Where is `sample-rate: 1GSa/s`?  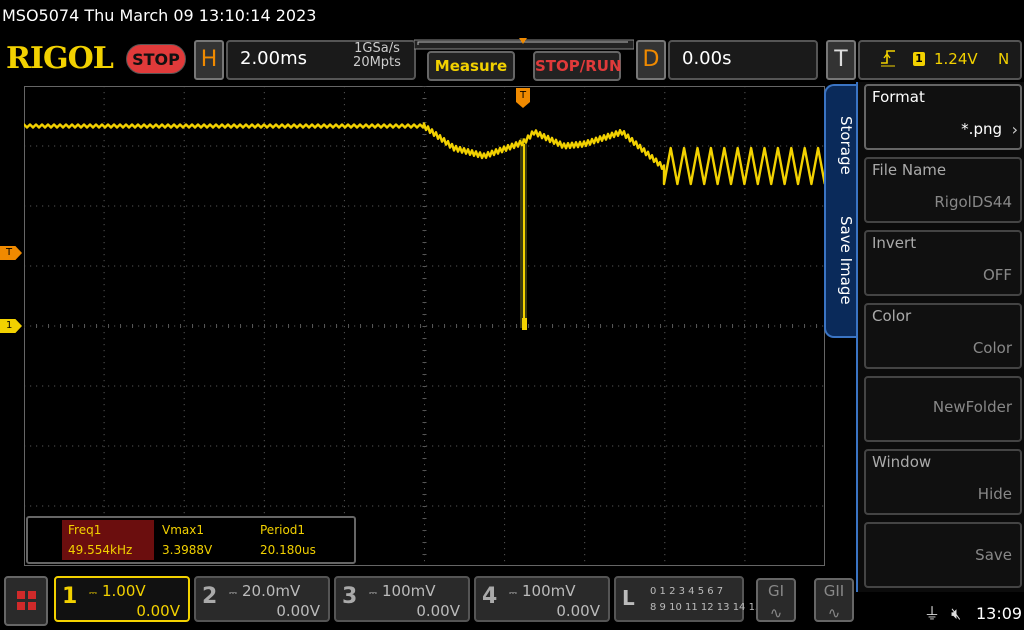 sample-rate: 1GSa/s is located at coordinates (377, 48).